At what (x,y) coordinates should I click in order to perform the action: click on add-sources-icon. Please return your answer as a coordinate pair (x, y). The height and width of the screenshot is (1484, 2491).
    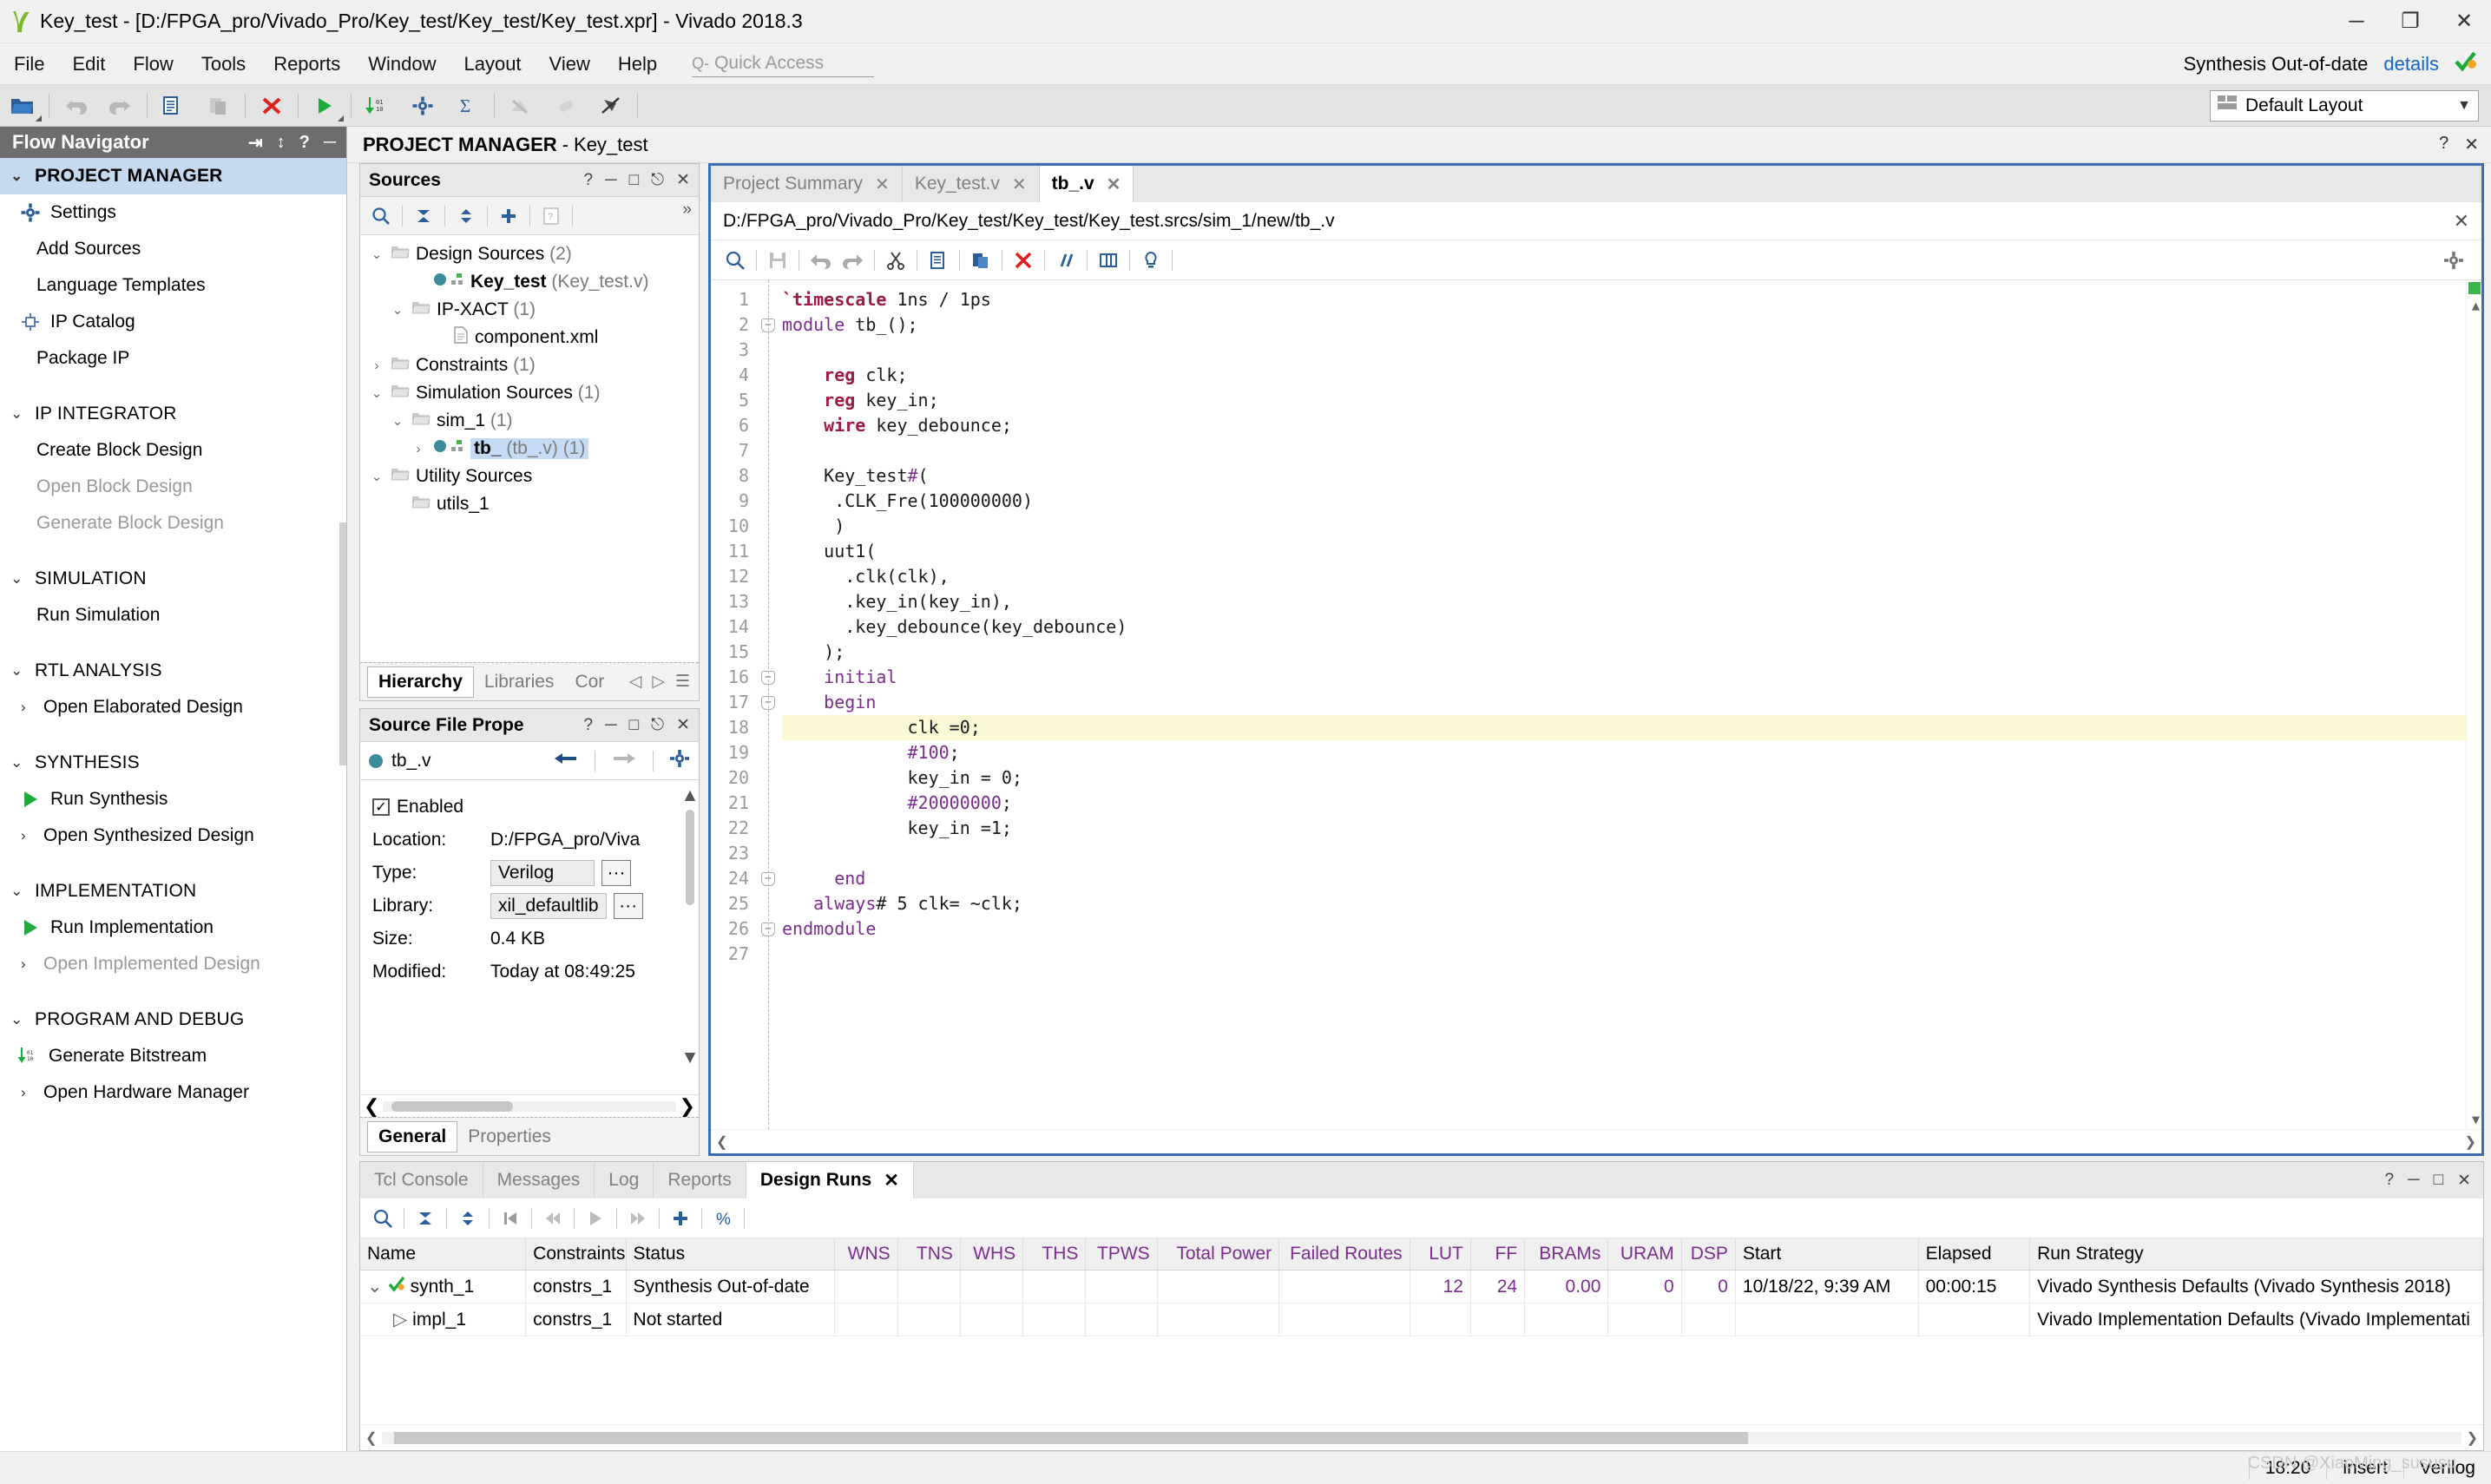
    Looking at the image, I should click on (508, 216).